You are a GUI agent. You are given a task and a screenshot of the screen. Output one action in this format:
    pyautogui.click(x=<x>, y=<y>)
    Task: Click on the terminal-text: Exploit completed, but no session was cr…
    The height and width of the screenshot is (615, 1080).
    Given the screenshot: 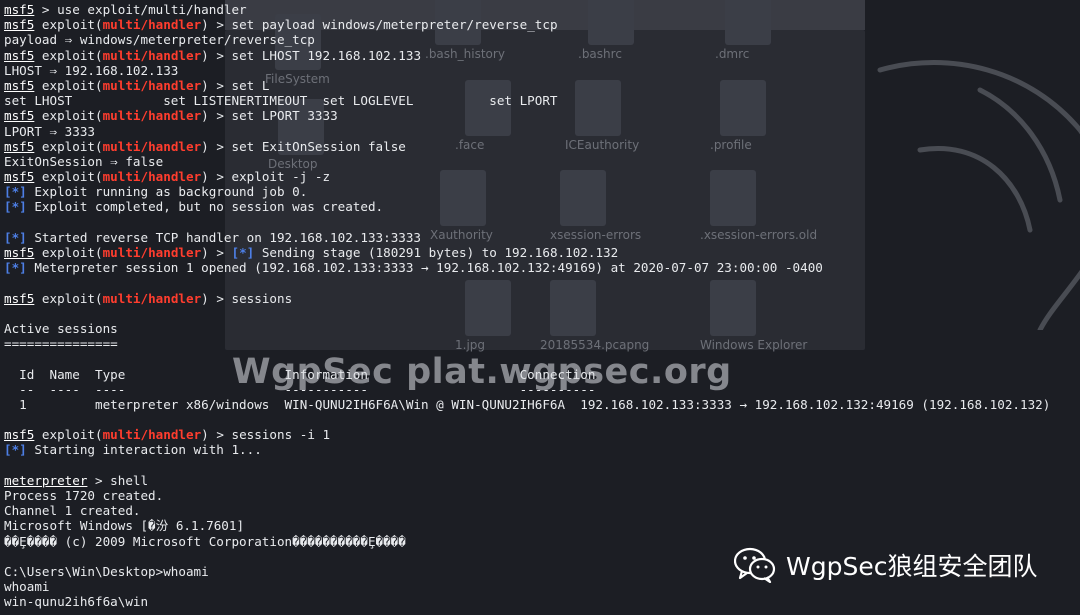 What is the action you would take?
    pyautogui.click(x=205, y=207)
    